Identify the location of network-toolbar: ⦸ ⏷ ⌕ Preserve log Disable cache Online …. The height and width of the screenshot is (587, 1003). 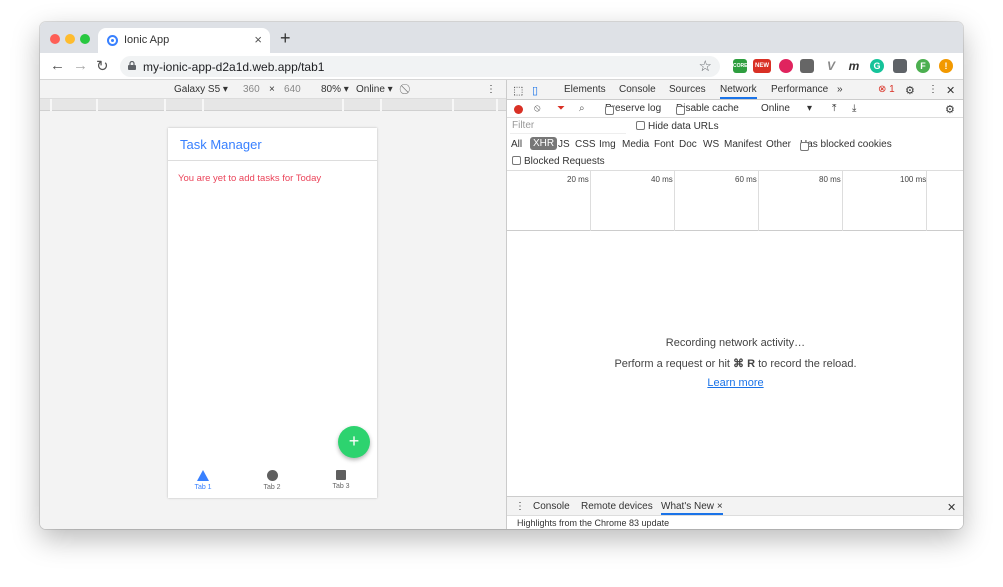
(735, 109).